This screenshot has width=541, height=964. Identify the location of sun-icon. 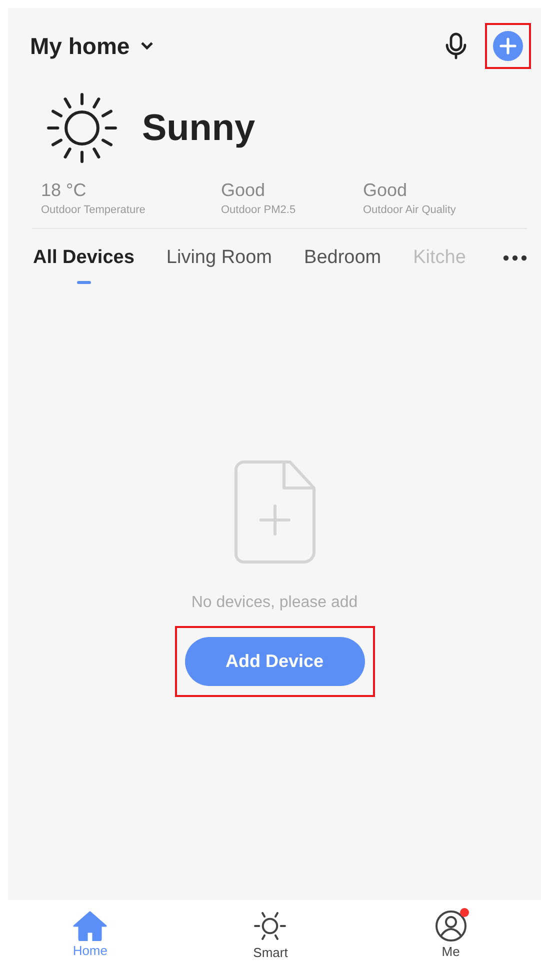
(82, 128).